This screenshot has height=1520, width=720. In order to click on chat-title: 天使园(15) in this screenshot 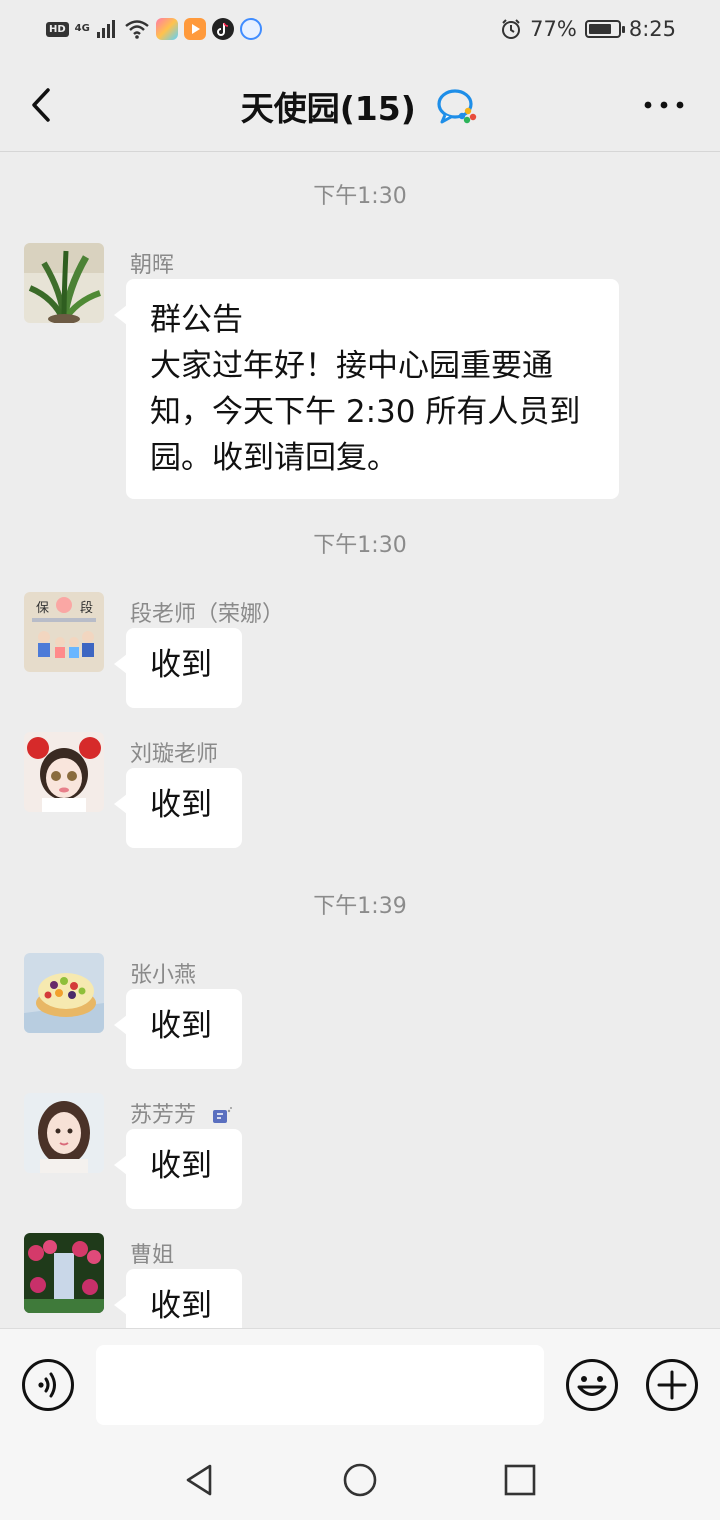, I will do `click(360, 106)`.